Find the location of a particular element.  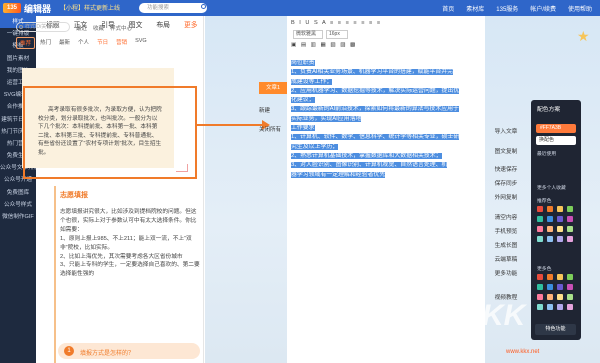

promo-link: 【小程】样式更新上线 is located at coordinates (90, 7).